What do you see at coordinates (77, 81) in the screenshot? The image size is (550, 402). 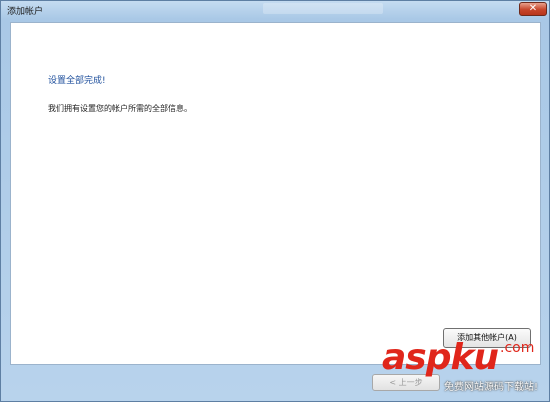 I see `setup-complete-heading: 设置全部完成!` at bounding box center [77, 81].